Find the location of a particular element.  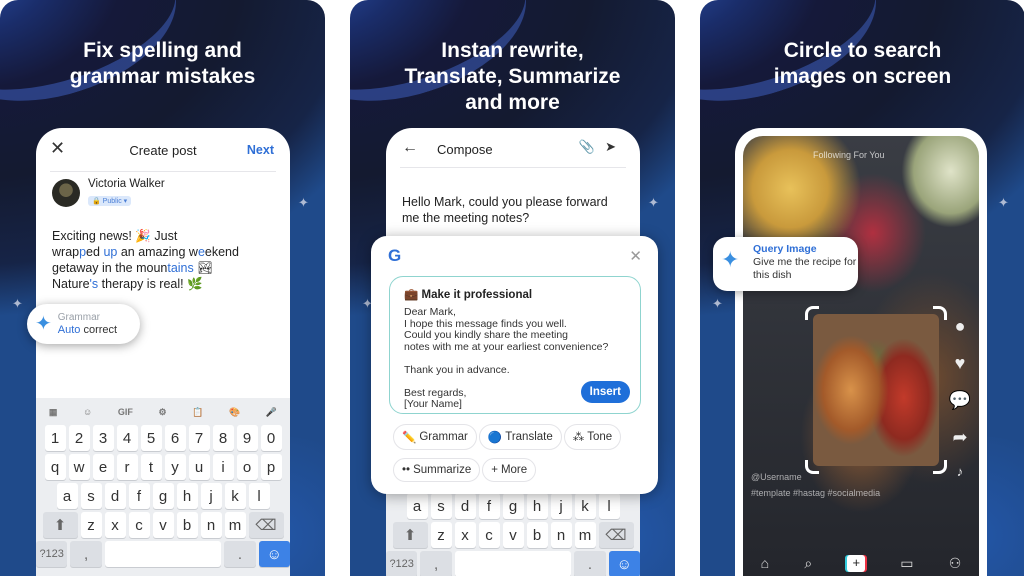

toolbar-icon: ▦ is located at coordinates (53, 412).